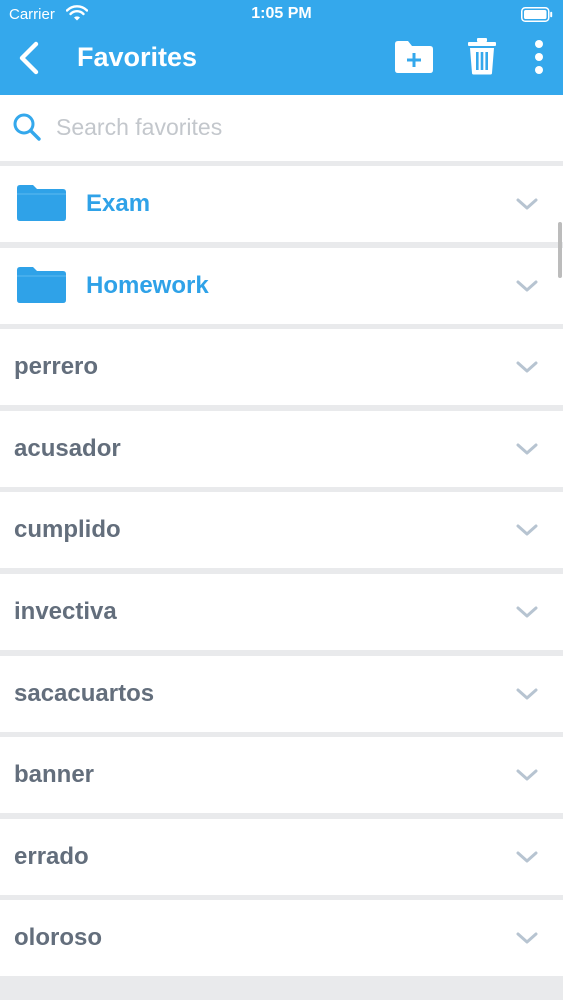 Image resolution: width=563 pixels, height=1000 pixels. What do you see at coordinates (281, 856) in the screenshot?
I see `word-row: errado` at bounding box center [281, 856].